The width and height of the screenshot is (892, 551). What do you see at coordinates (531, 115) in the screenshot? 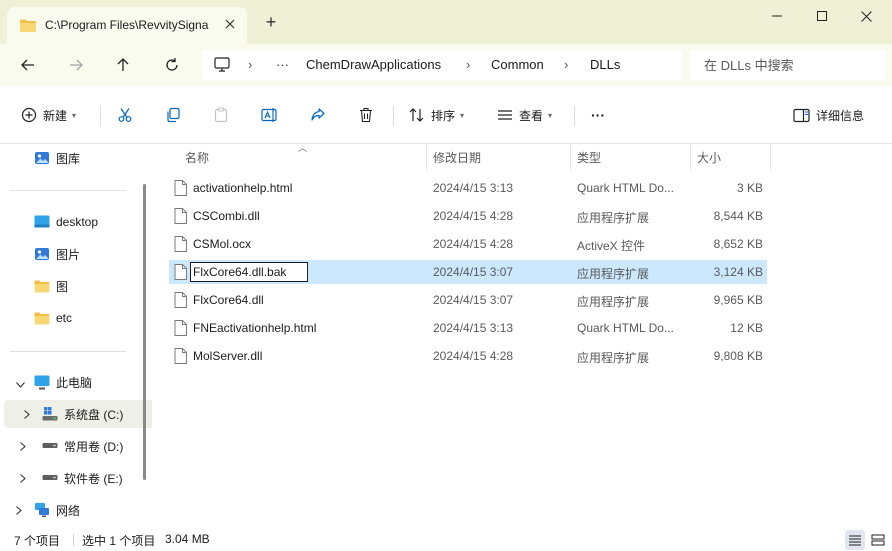
I see `view-label: 查看` at bounding box center [531, 115].